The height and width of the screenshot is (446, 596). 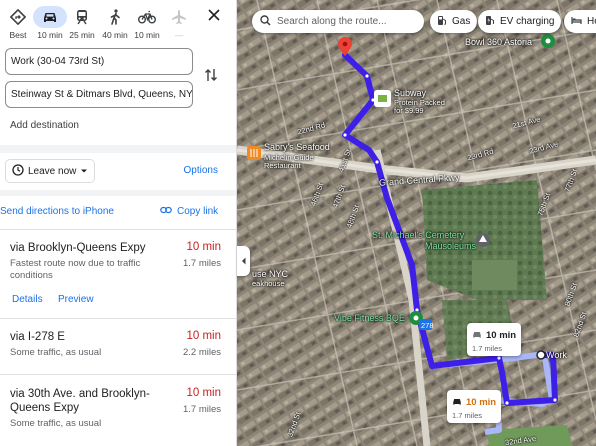 I want to click on gas-chip: Gas, so click(x=454, y=21).